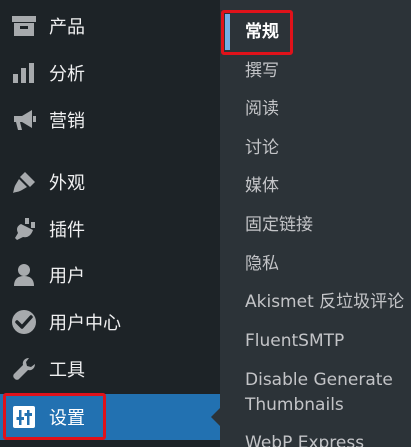  What do you see at coordinates (294, 341) in the screenshot?
I see `submenu-item-fluentsmtp: FluentSMTP` at bounding box center [294, 341].